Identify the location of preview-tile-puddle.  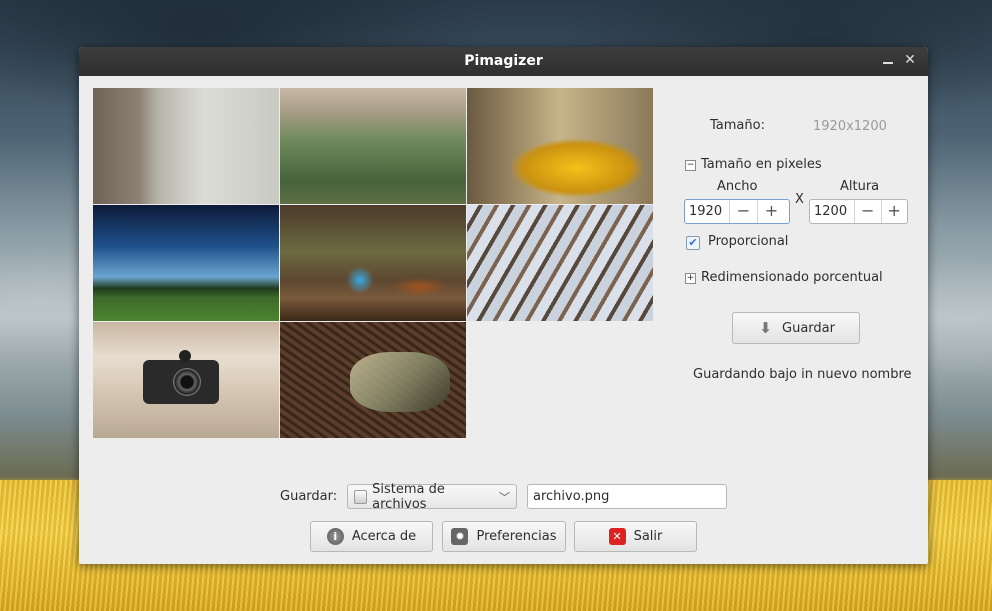
(373, 380).